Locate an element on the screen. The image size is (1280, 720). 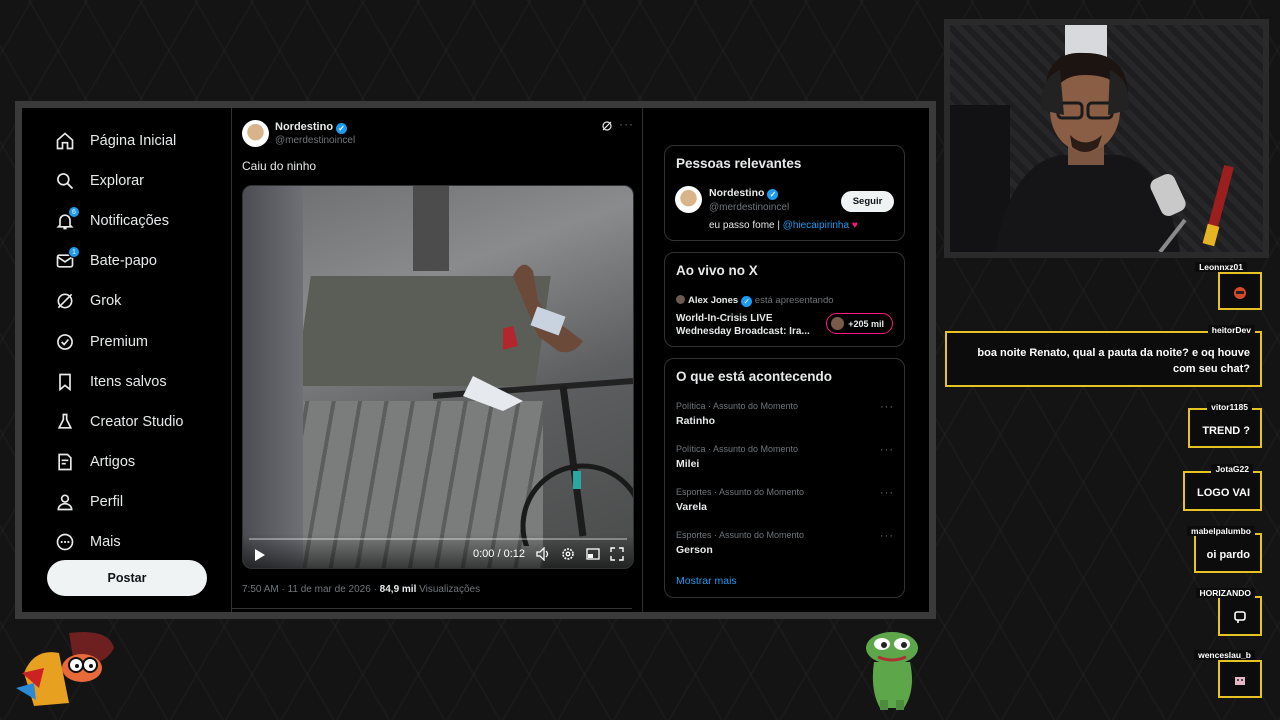
heart-icon: ♥ is located at coordinates (854, 225).